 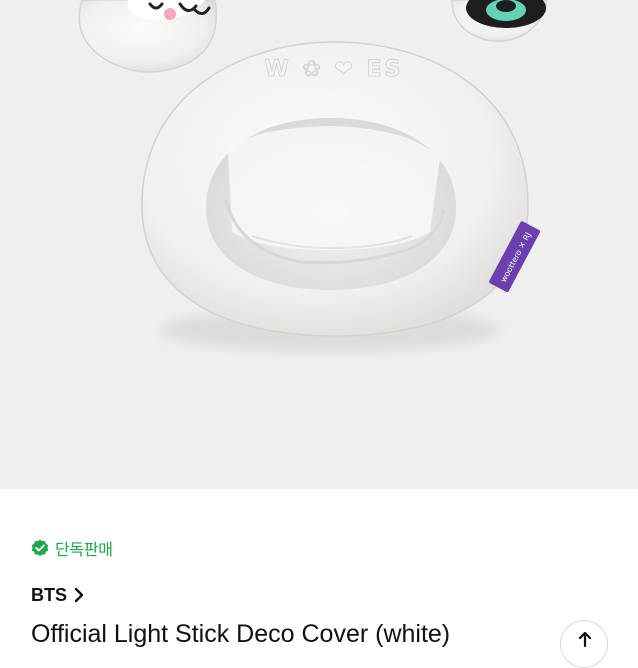 What do you see at coordinates (147, 36) in the screenshot?
I see `left-character-ear` at bounding box center [147, 36].